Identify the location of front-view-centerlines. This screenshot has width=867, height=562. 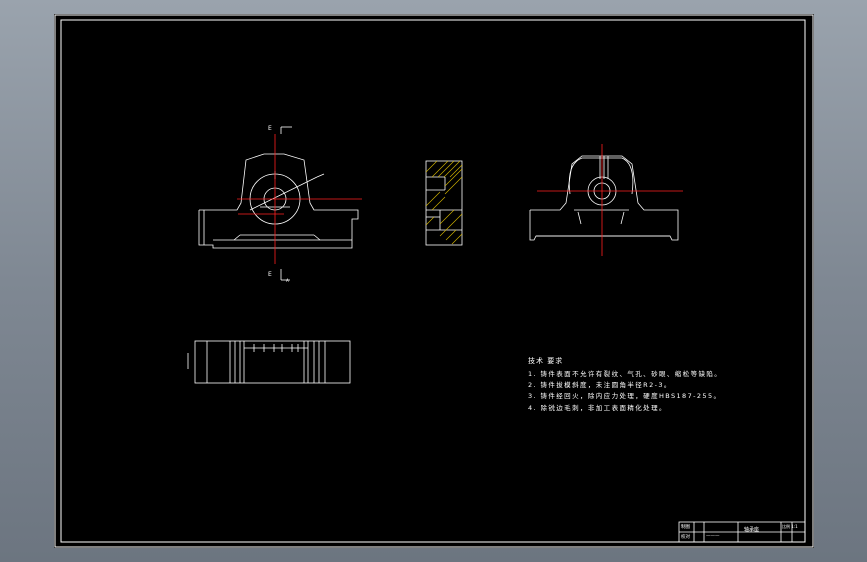
(299, 199).